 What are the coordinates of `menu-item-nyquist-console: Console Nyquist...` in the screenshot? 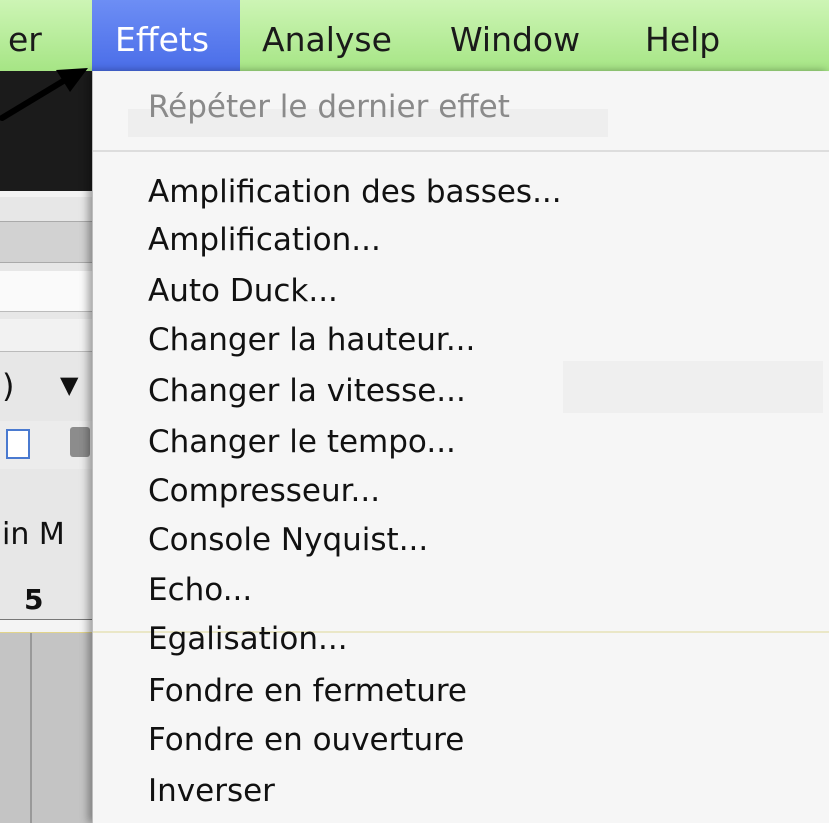 It's located at (288, 540).